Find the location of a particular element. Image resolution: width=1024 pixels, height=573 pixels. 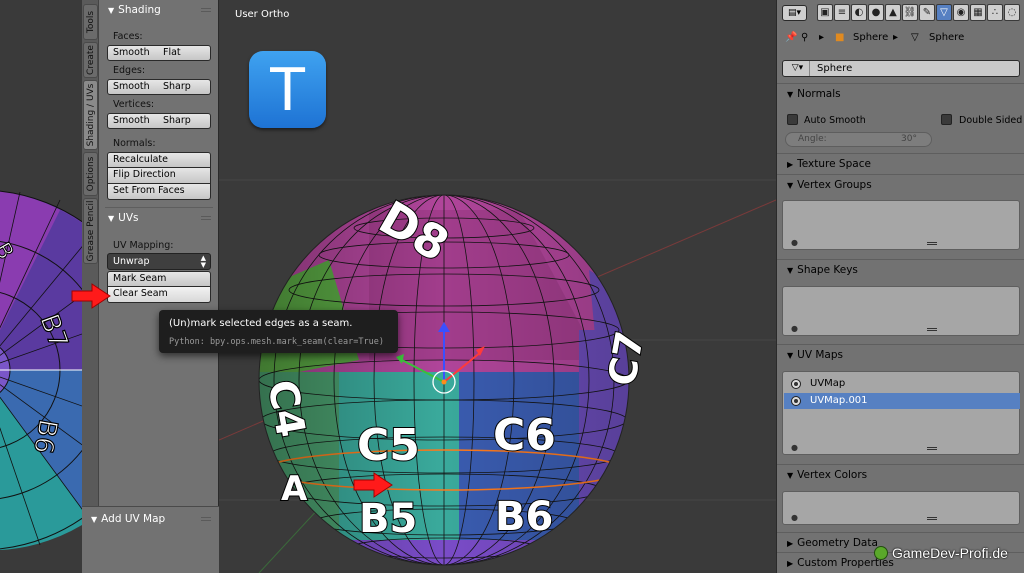

chevron-right-icon: ▸ is located at coordinates (896, 37).